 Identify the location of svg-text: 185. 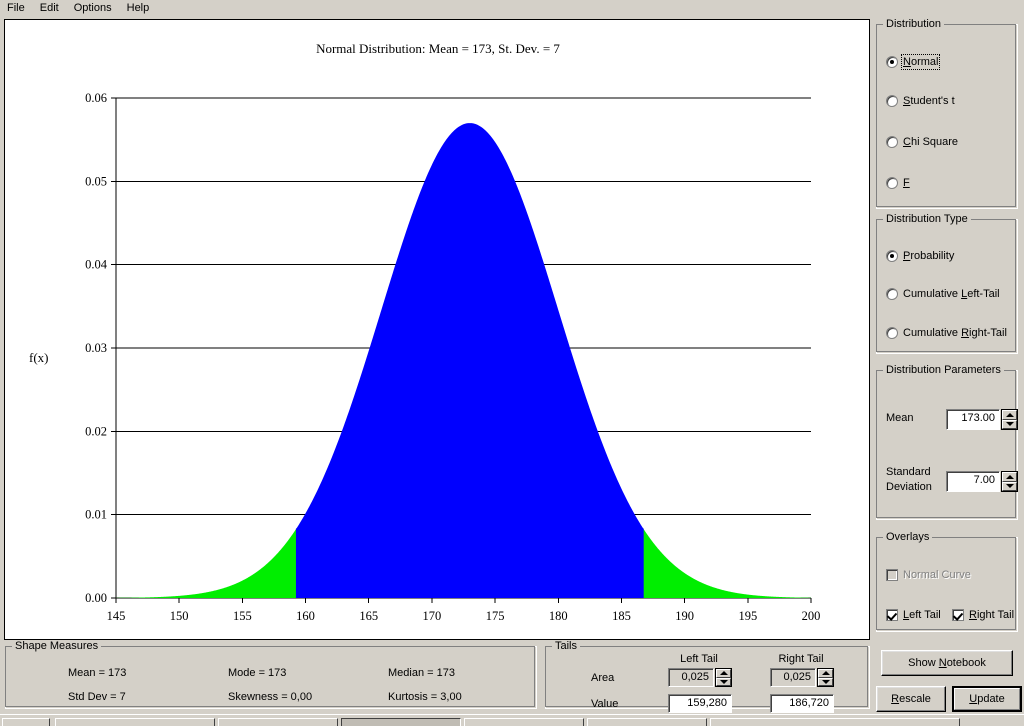
(621, 616).